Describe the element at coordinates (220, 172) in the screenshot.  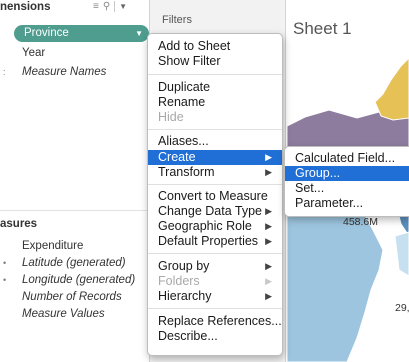
I see `menu-item-transform: Transform ▶` at that location.